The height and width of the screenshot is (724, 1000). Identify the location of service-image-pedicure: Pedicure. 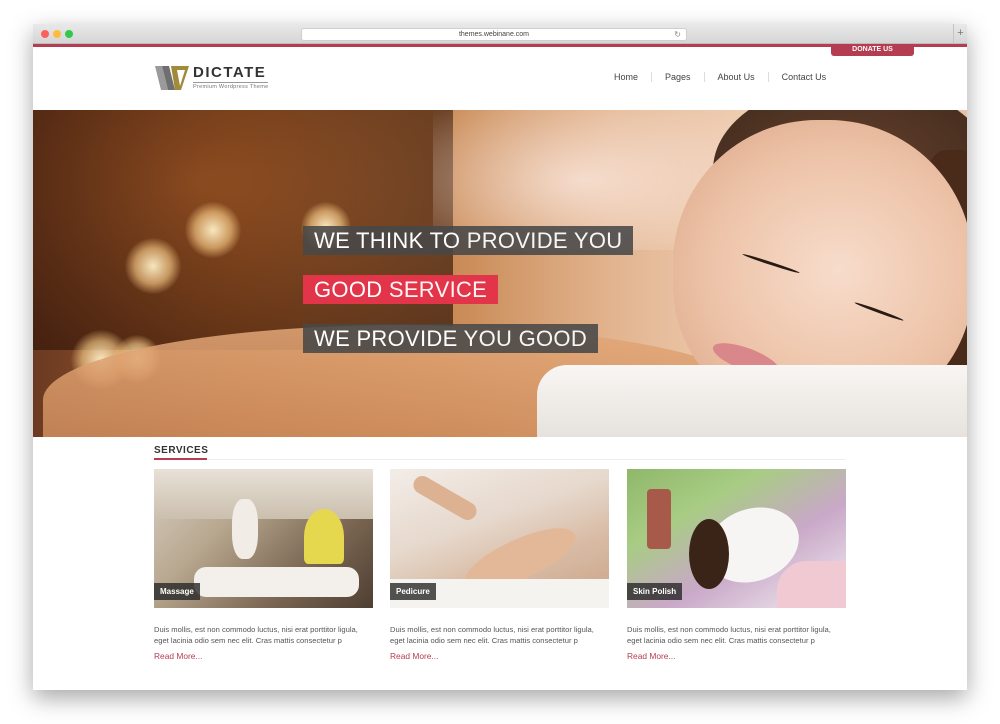
(499, 538).